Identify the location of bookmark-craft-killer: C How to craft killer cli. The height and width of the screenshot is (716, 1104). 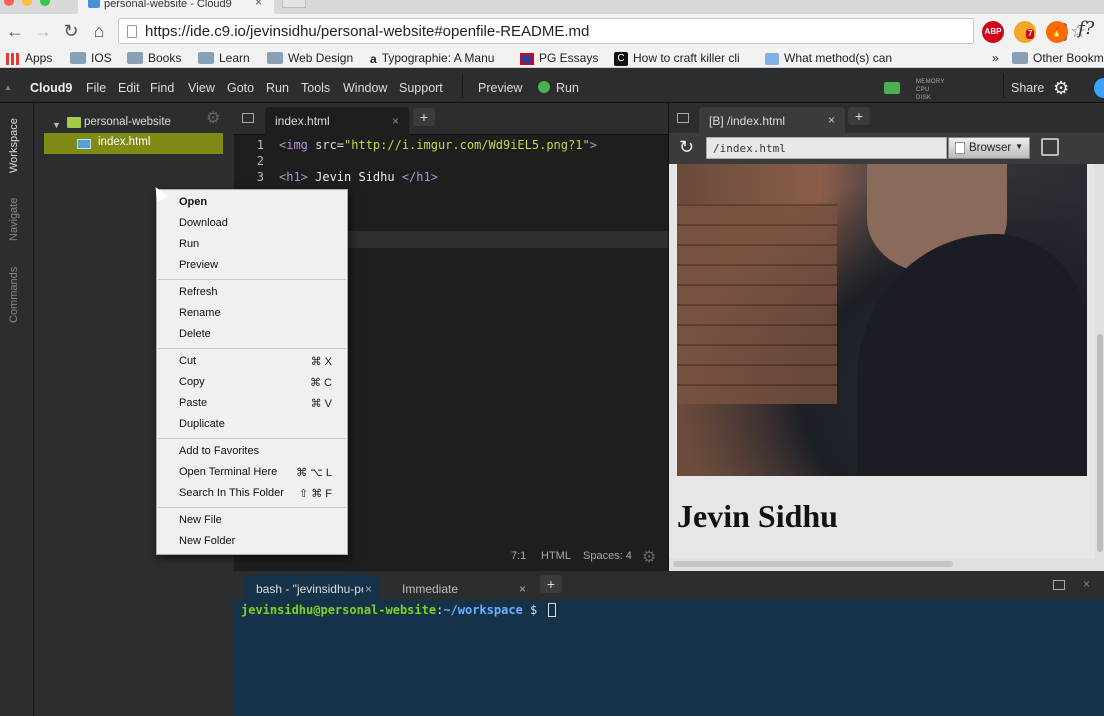
(682, 58).